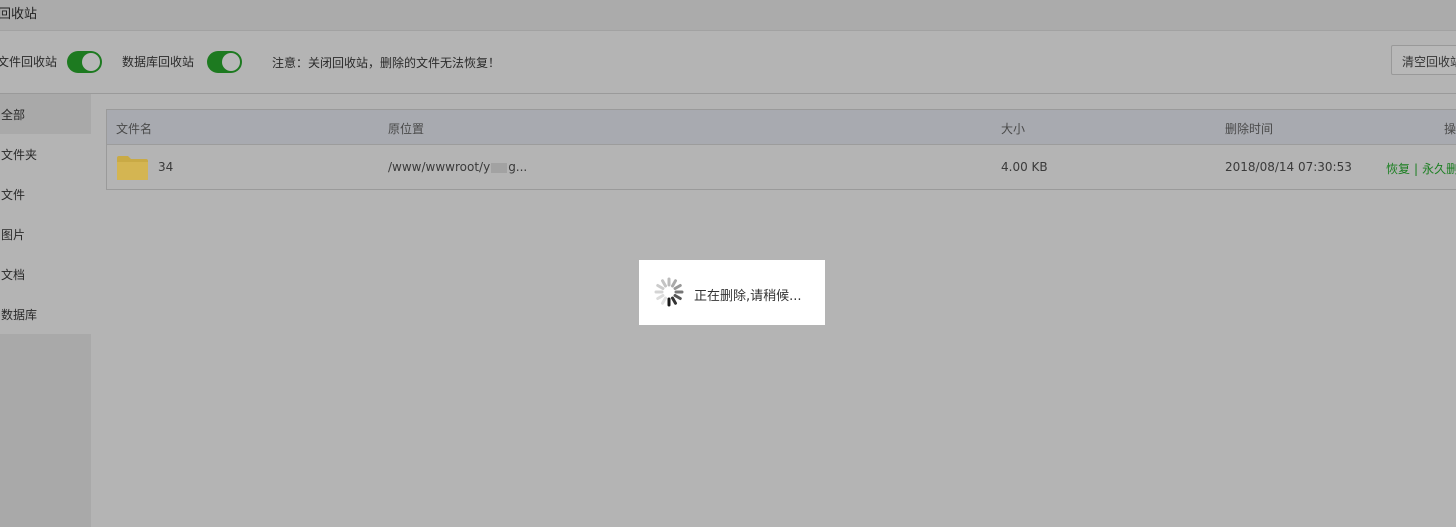 The image size is (1456, 527). I want to click on table-header: 文件名 原位置 大小 删除时间 操作, so click(781, 127).